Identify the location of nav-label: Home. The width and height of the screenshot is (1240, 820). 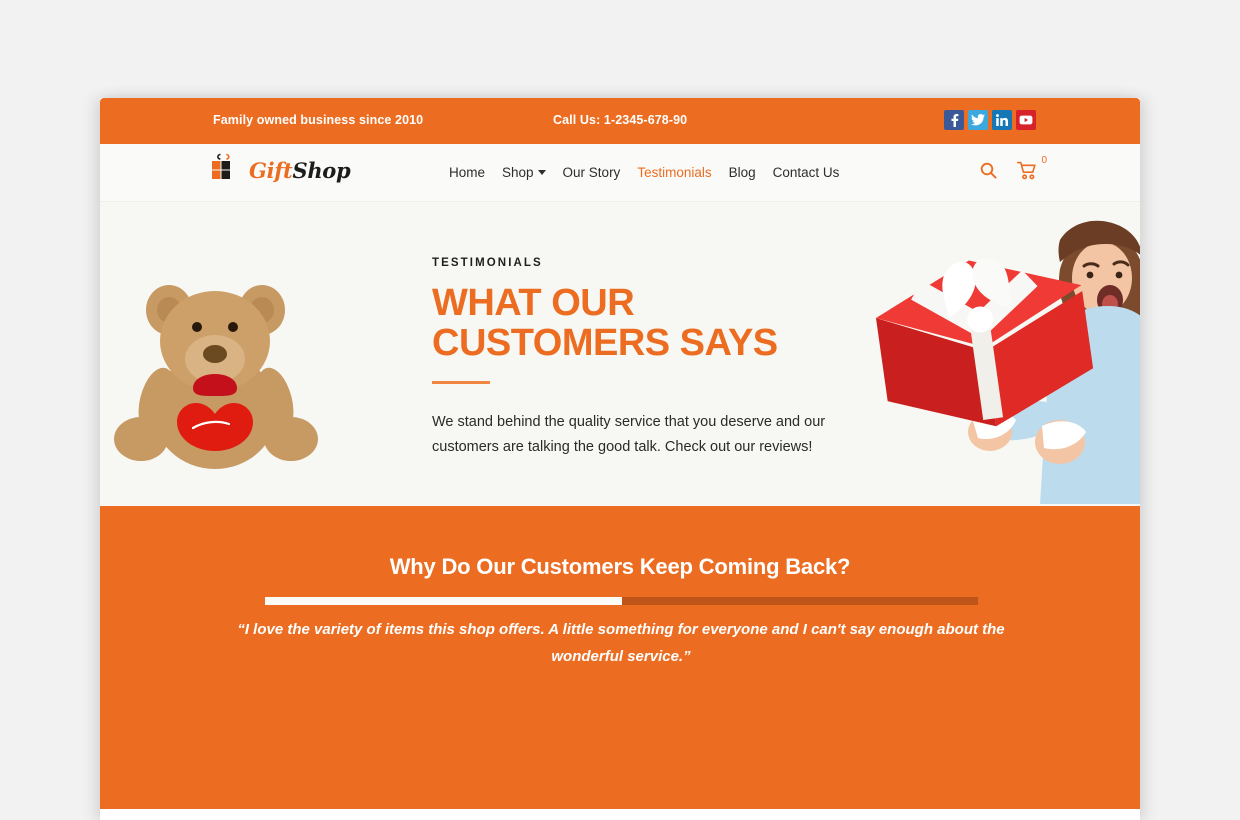
(467, 172).